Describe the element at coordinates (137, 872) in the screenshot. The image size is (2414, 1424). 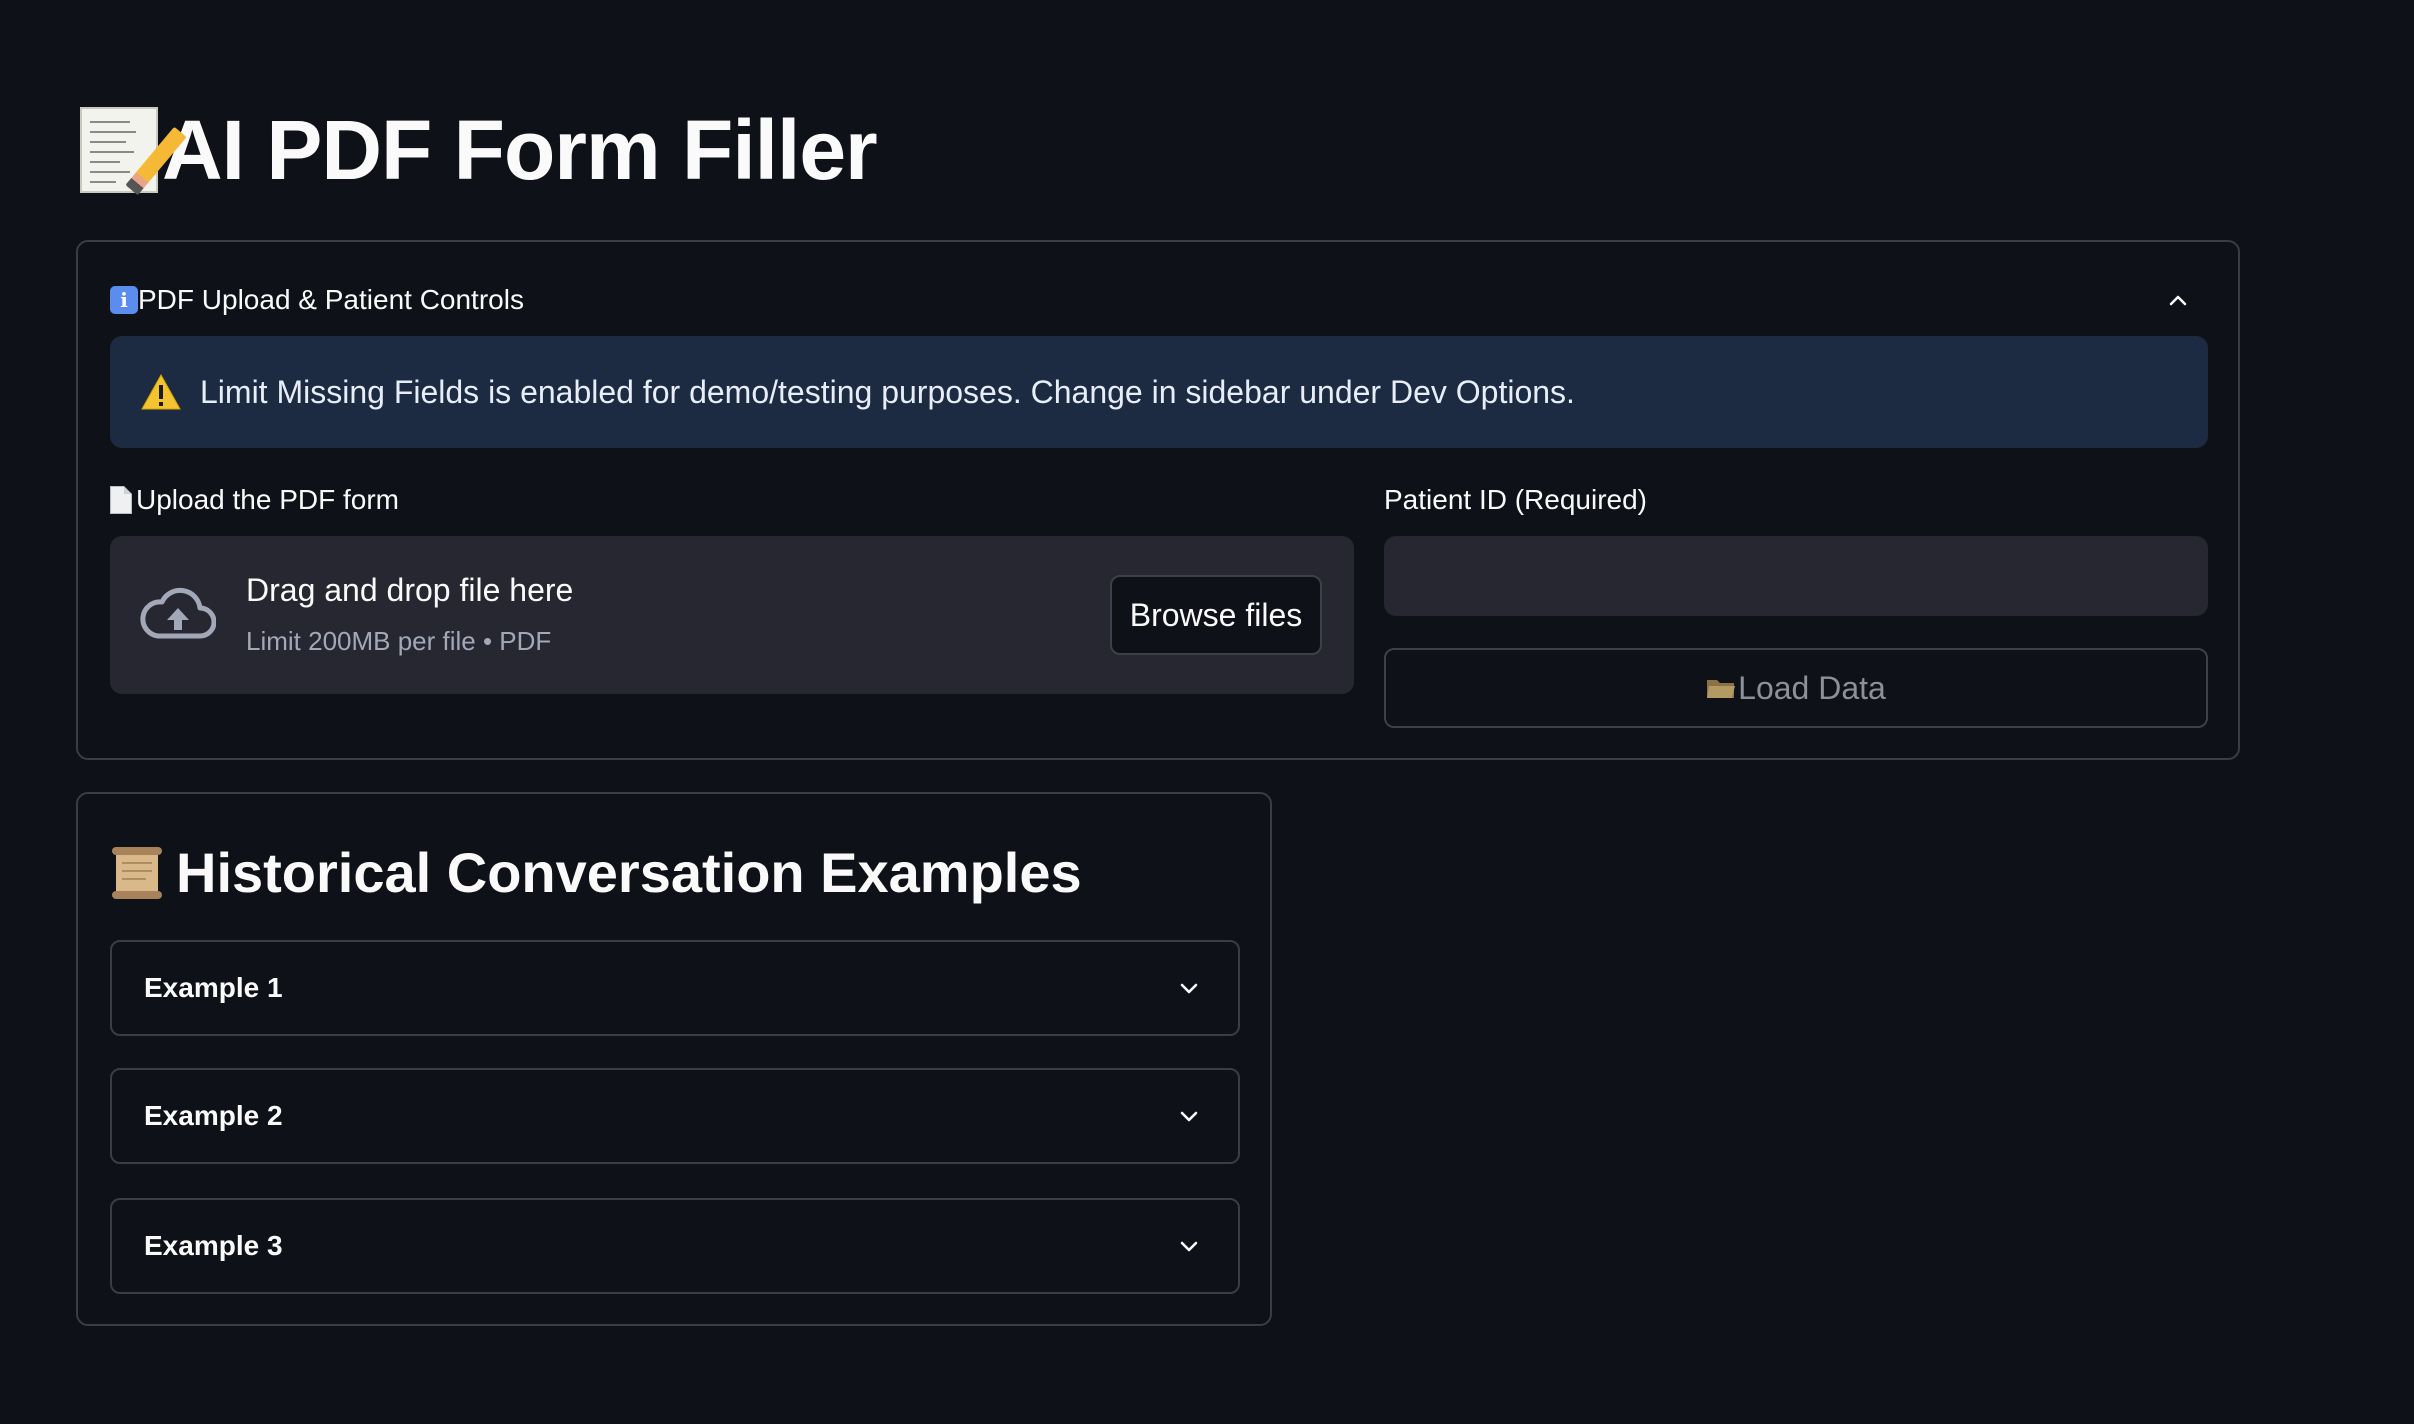
I see `scroll-icon` at that location.